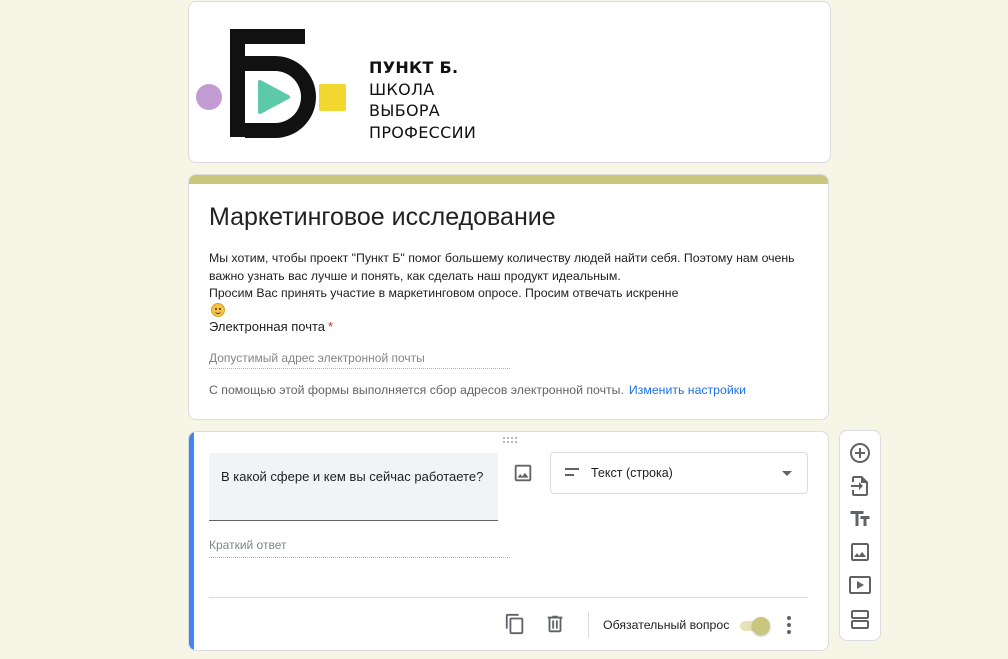 This screenshot has width=1008, height=659. I want to click on email-label-text: Электронная почта, so click(267, 326).